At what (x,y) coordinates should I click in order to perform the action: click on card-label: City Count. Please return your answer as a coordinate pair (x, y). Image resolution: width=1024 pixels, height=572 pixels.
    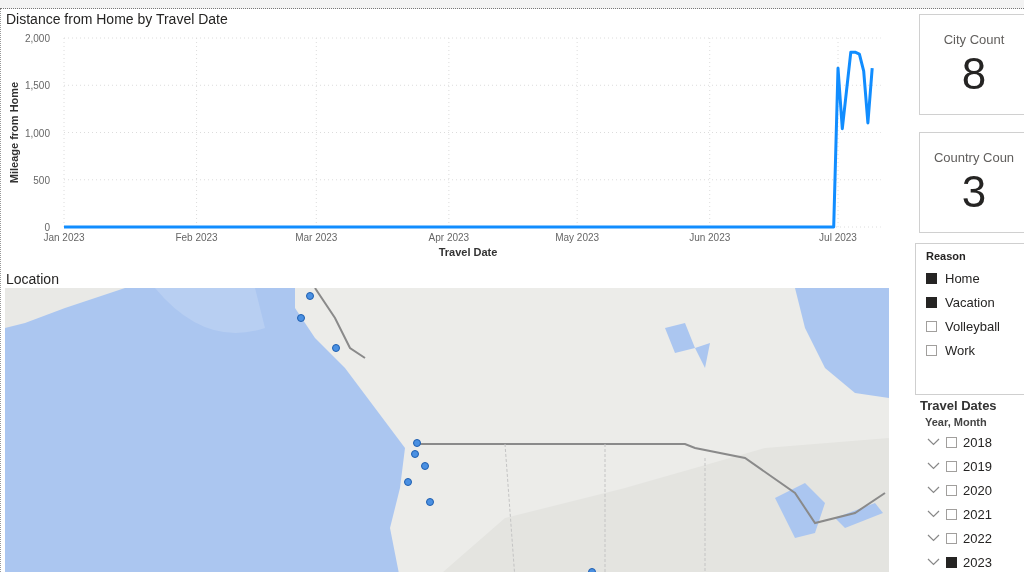
    Looking at the image, I should click on (974, 39).